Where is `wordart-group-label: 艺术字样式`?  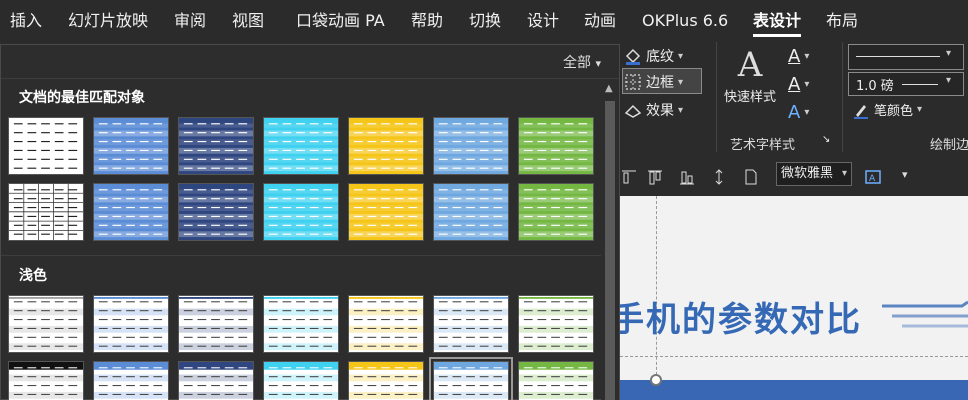 wordart-group-label: 艺术字样式 is located at coordinates (763, 145).